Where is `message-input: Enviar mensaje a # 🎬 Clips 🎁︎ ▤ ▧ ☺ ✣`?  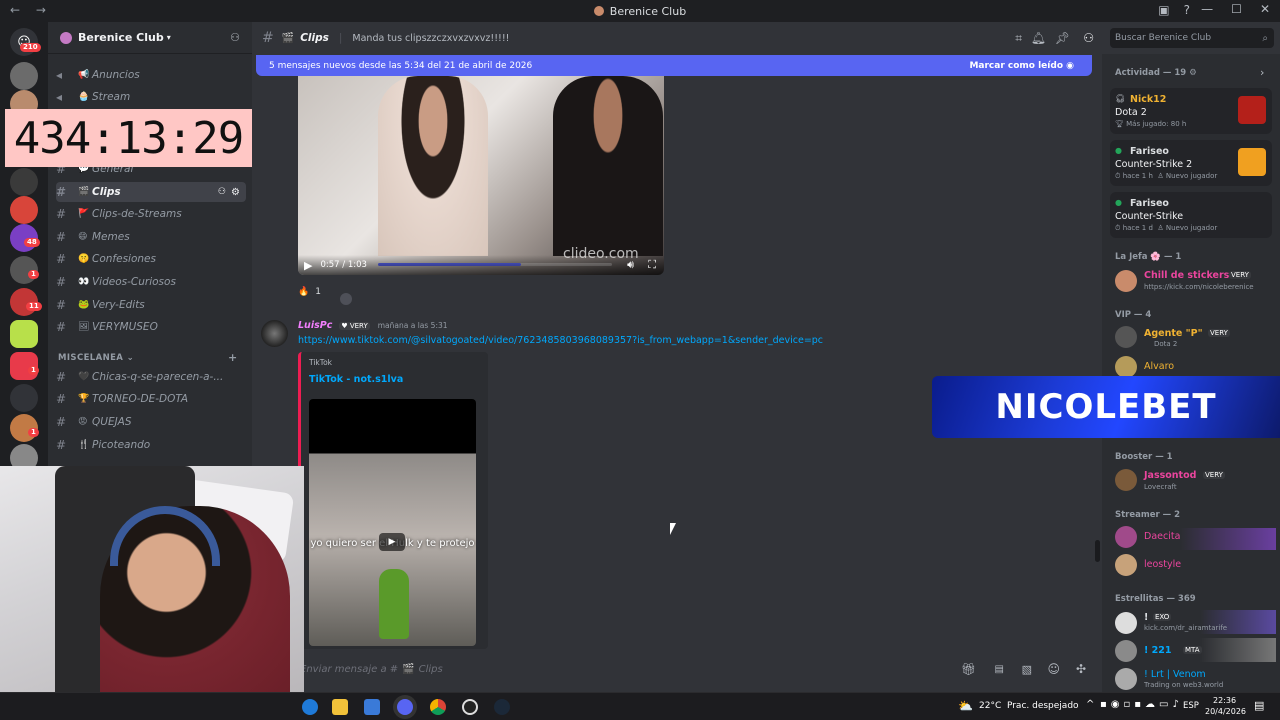
message-input: Enviar mensaje a # 🎬 Clips 🎁︎ ▤ ▧ ☺ ✣ is located at coordinates (697, 669).